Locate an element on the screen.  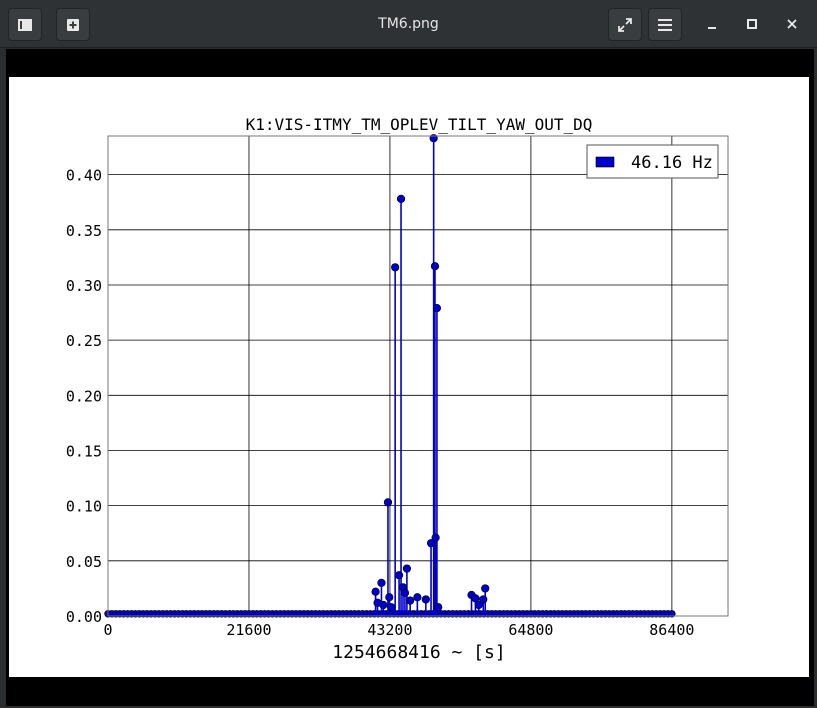
close-icon is located at coordinates (792, 24).